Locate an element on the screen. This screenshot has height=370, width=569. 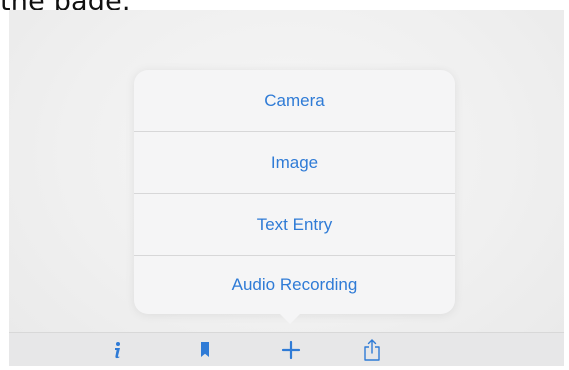
bookmark-button is located at coordinates (205, 349).